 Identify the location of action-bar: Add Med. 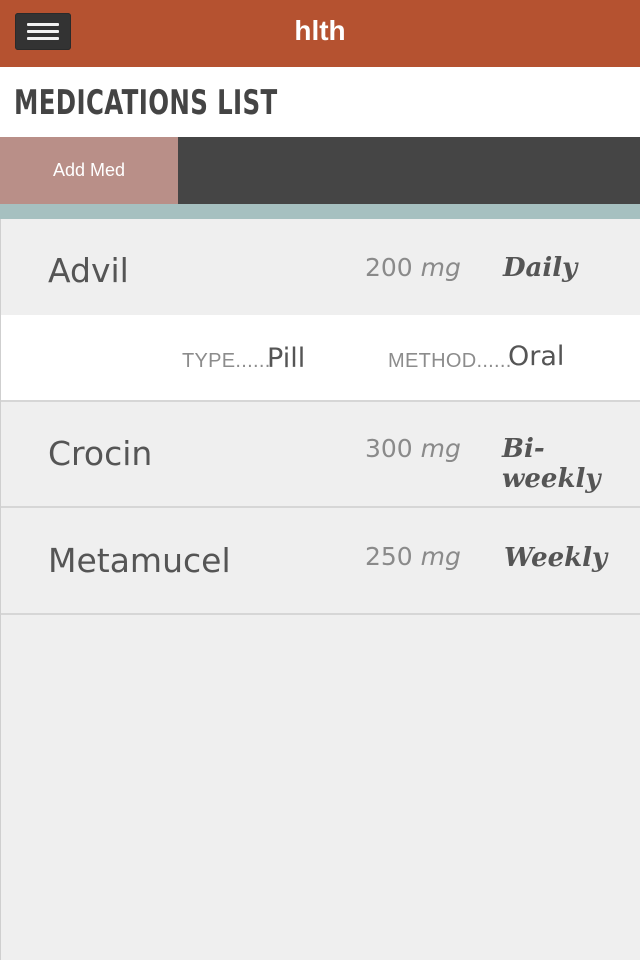
(320, 170).